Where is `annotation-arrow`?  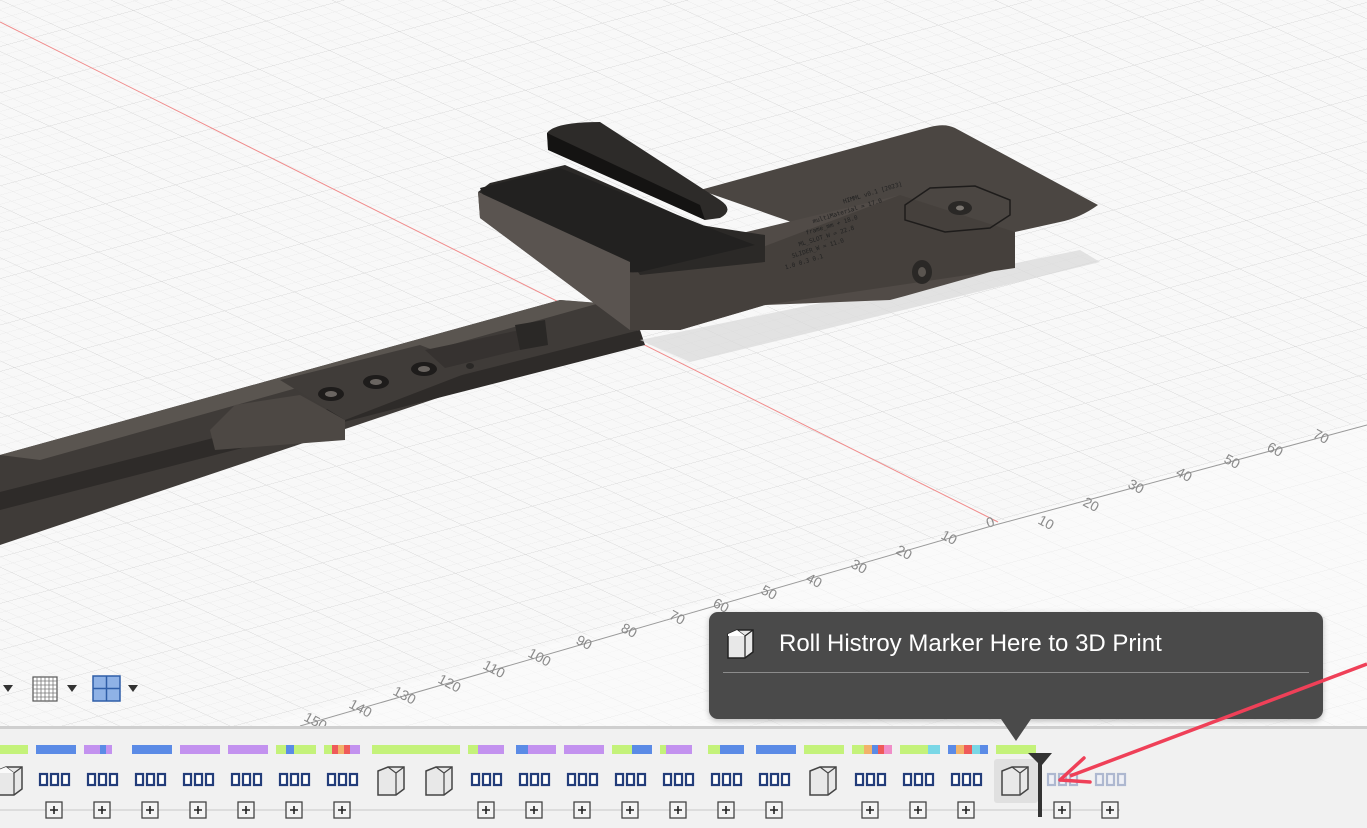
annotation-arrow is located at coordinates (1212, 723).